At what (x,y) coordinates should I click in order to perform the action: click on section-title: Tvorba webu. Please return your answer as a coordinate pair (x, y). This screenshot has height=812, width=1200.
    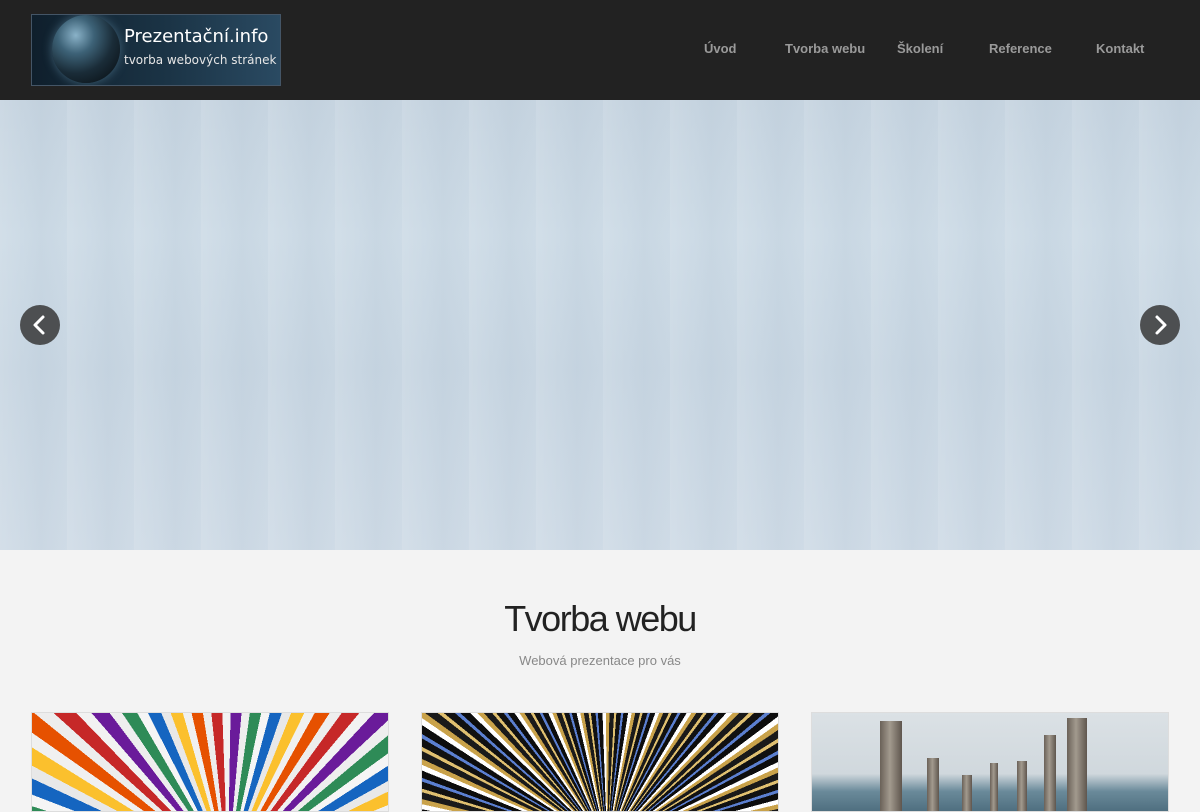
    Looking at the image, I should click on (600, 618).